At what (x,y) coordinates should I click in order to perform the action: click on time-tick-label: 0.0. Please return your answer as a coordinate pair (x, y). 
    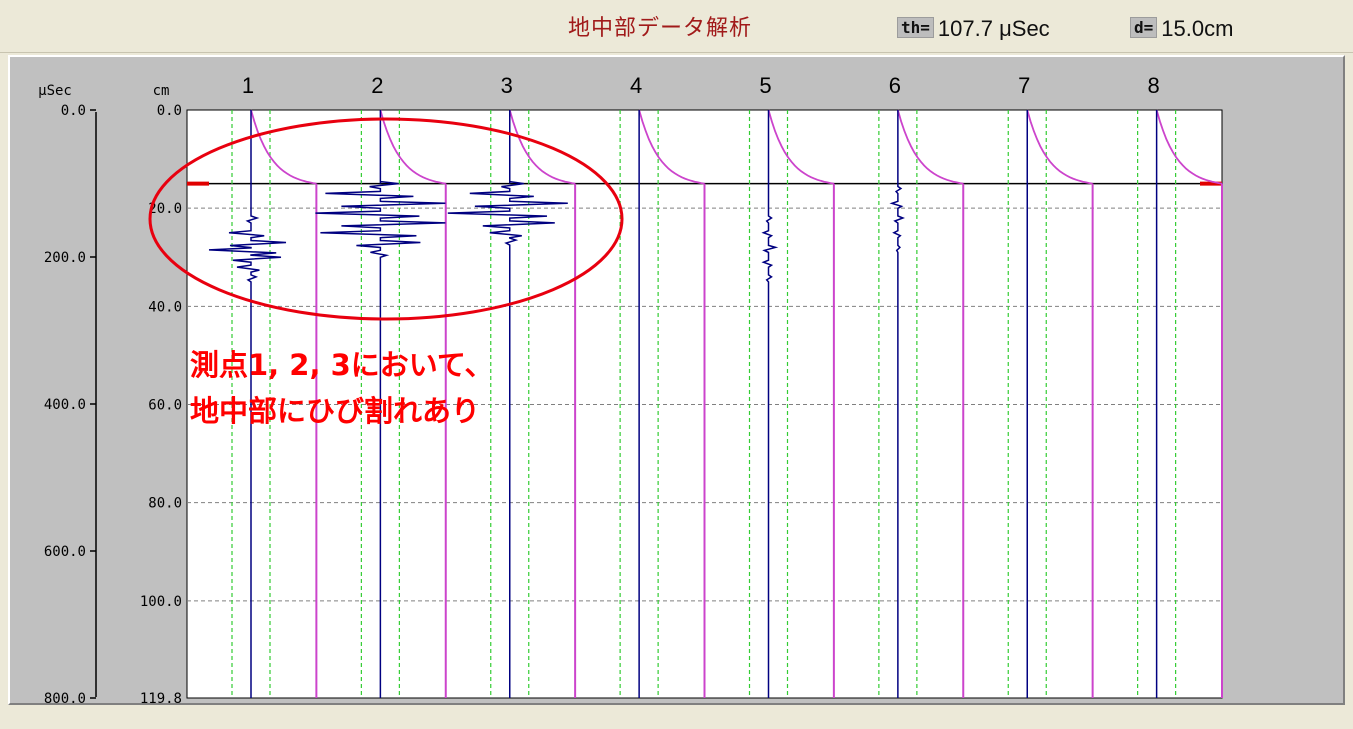
    Looking at the image, I should click on (73, 111).